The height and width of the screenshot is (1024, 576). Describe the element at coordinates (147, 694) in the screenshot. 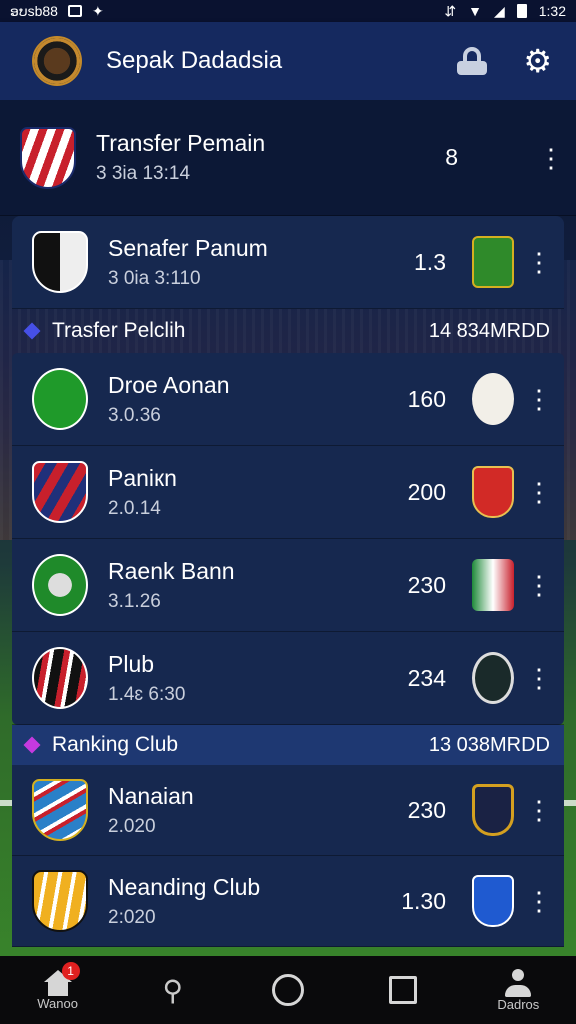

I see `item-subtitle: 1.4ɛ 6:30` at that location.